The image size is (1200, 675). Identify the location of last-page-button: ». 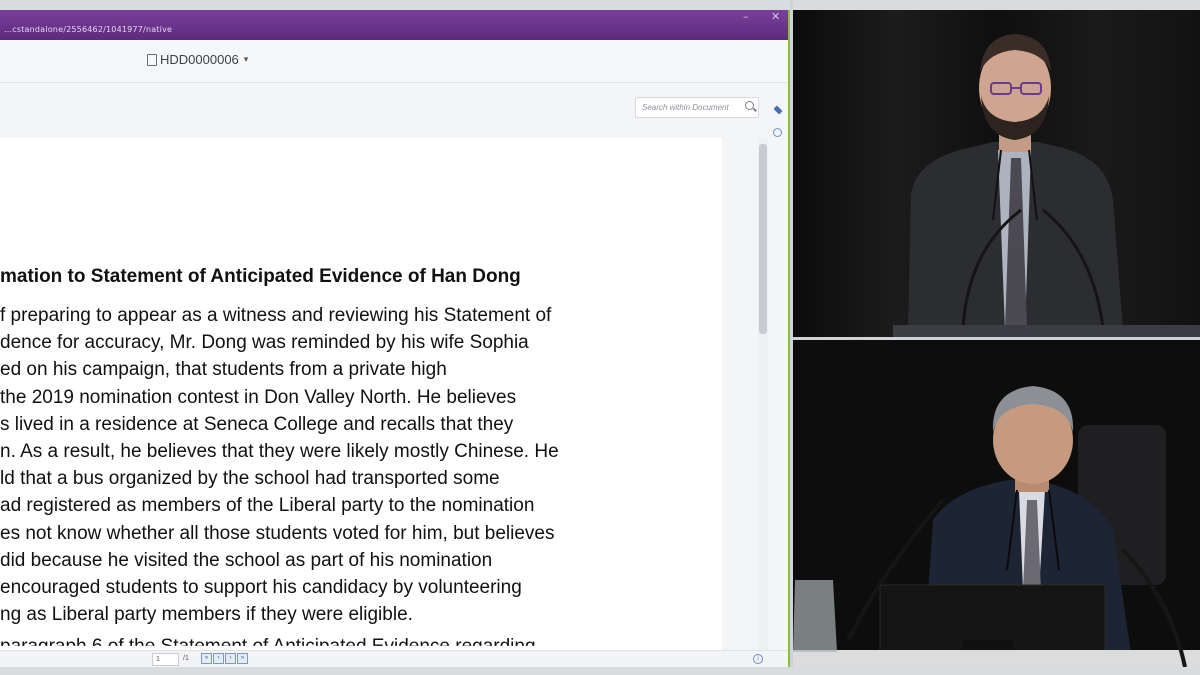
(242, 658).